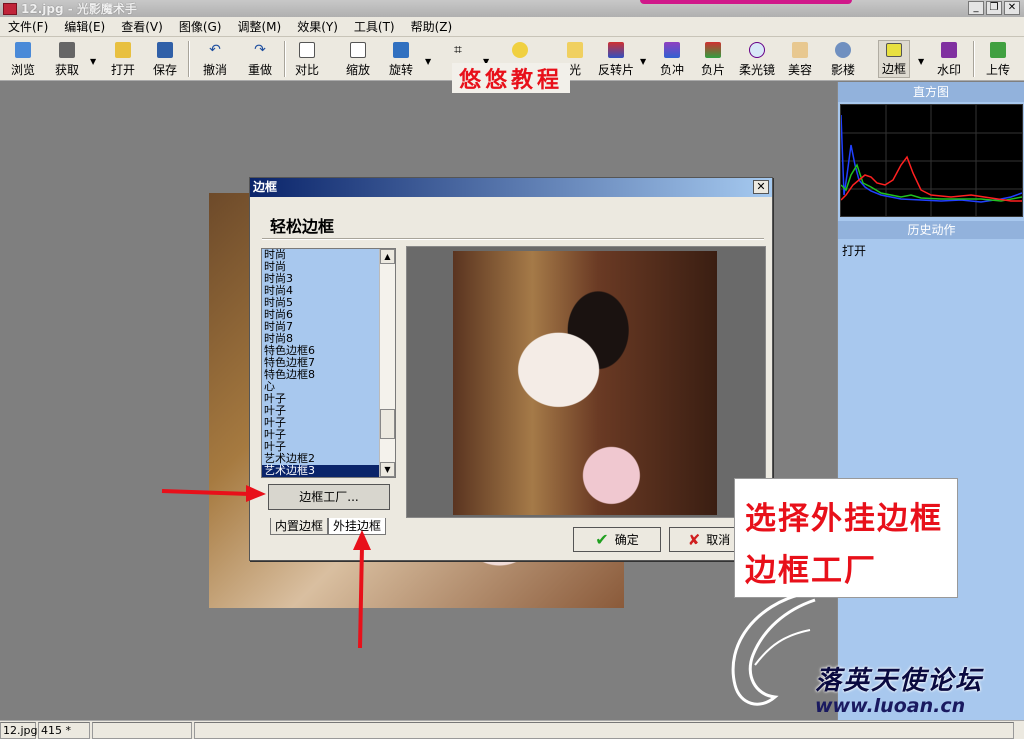 Image resolution: width=1024 pixels, height=739 pixels. What do you see at coordinates (604, 730) in the screenshot?
I see `status-cell-main` at bounding box center [604, 730].